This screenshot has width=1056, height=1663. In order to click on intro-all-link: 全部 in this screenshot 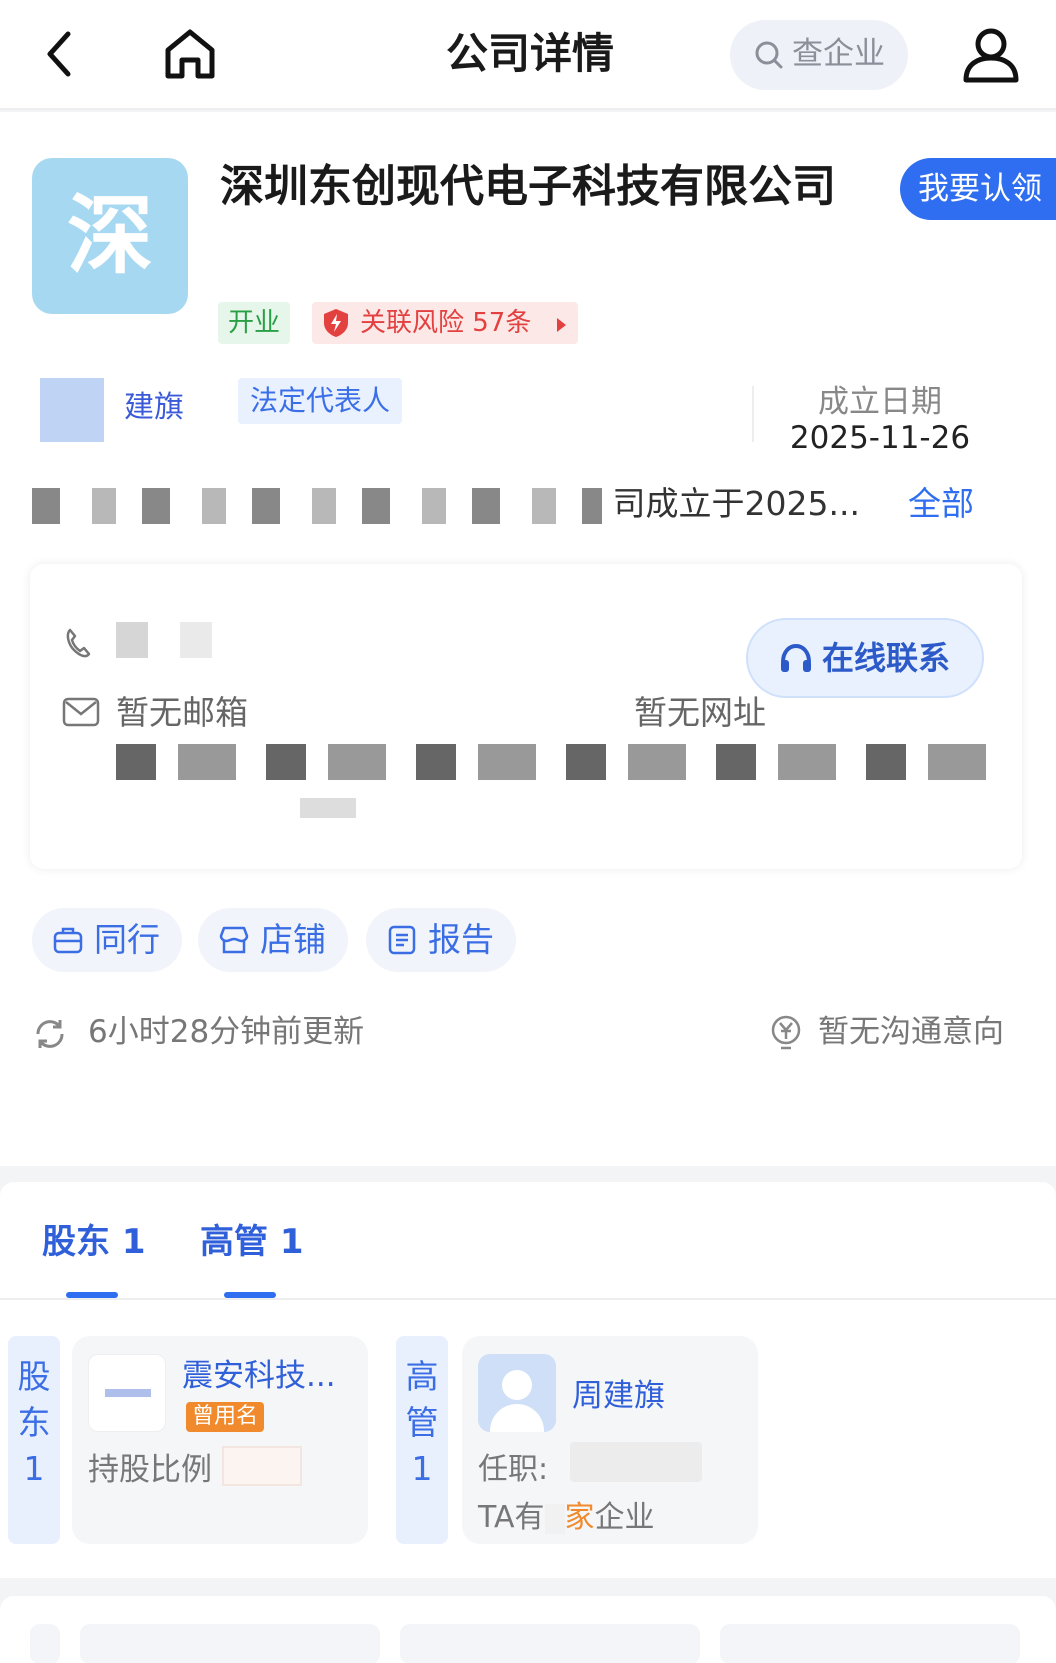, I will do `click(941, 504)`.